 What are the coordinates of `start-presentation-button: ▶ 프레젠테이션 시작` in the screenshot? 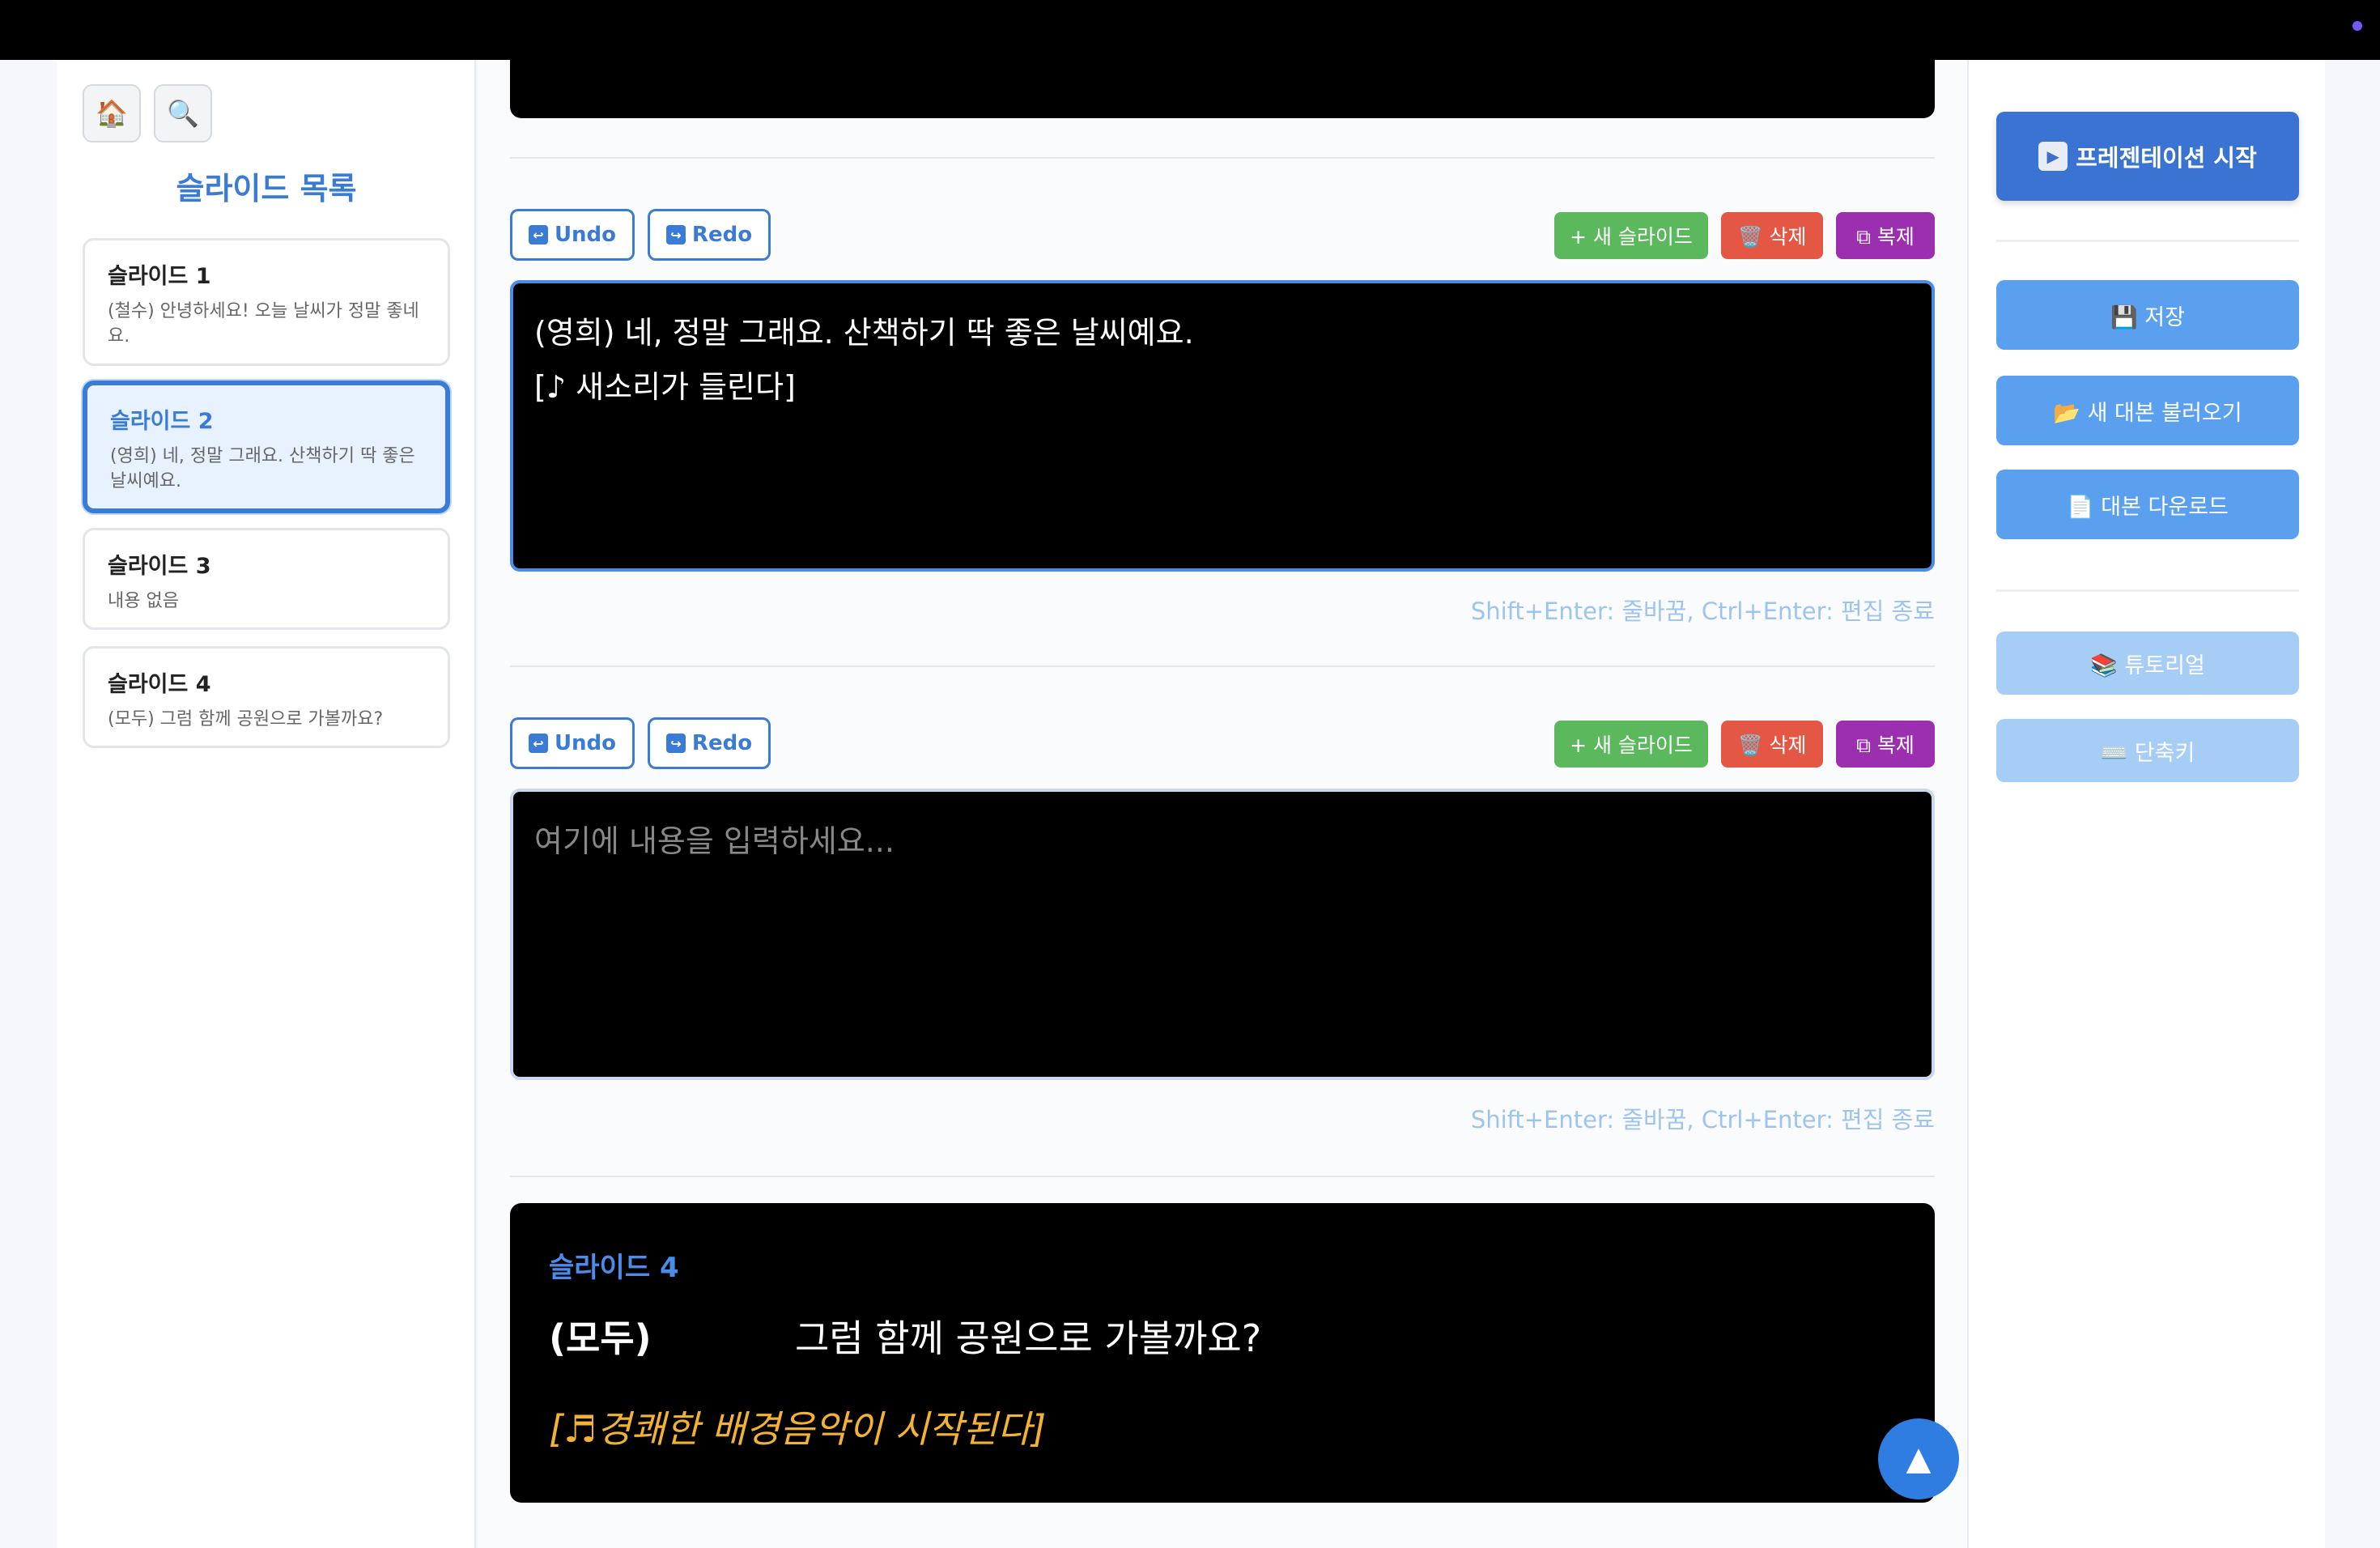 It's located at (2147, 157).